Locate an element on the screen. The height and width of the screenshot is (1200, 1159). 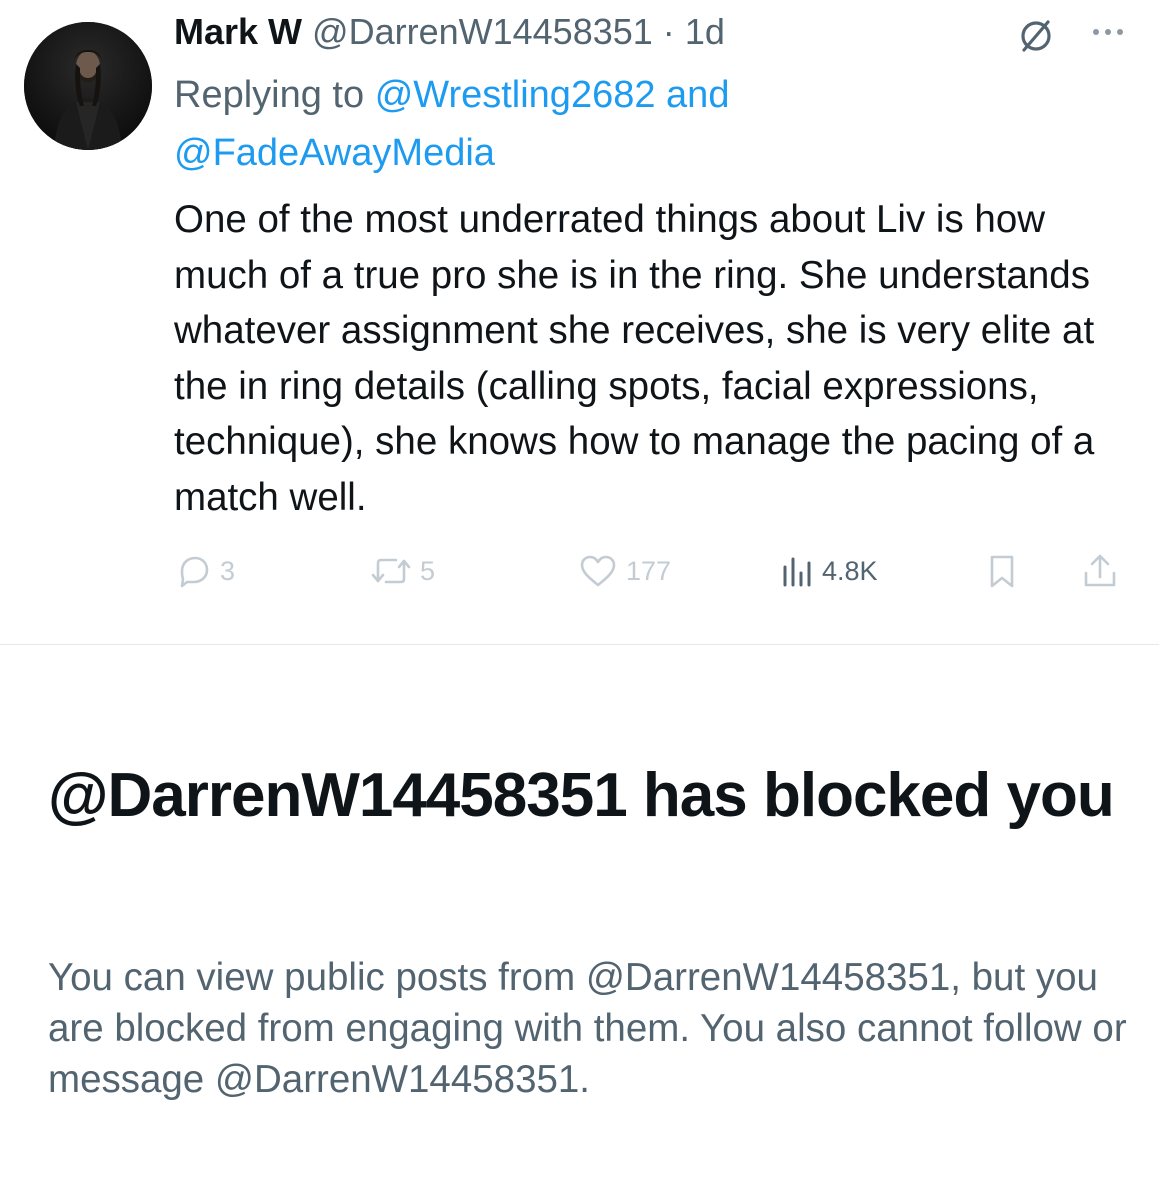
author-display-name: Mark W is located at coordinates (238, 31).